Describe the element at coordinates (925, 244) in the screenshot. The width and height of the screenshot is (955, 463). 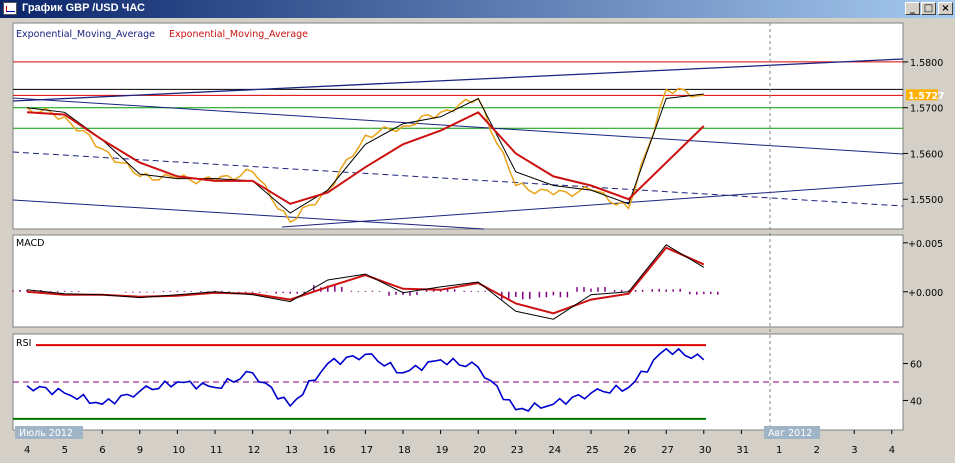
I see `macd-tick-label: +0.005` at that location.